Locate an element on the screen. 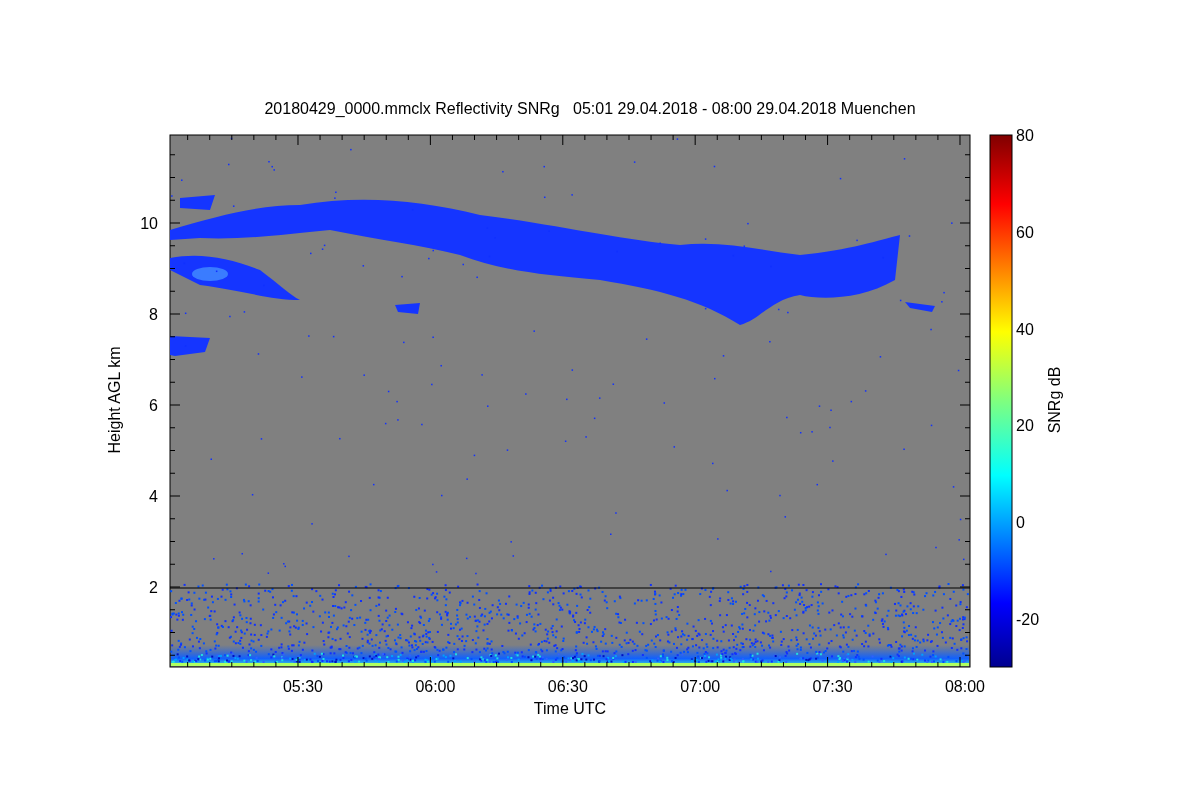 This screenshot has width=1200, height=800. x-tick-label: 08:00 is located at coordinates (965, 686).